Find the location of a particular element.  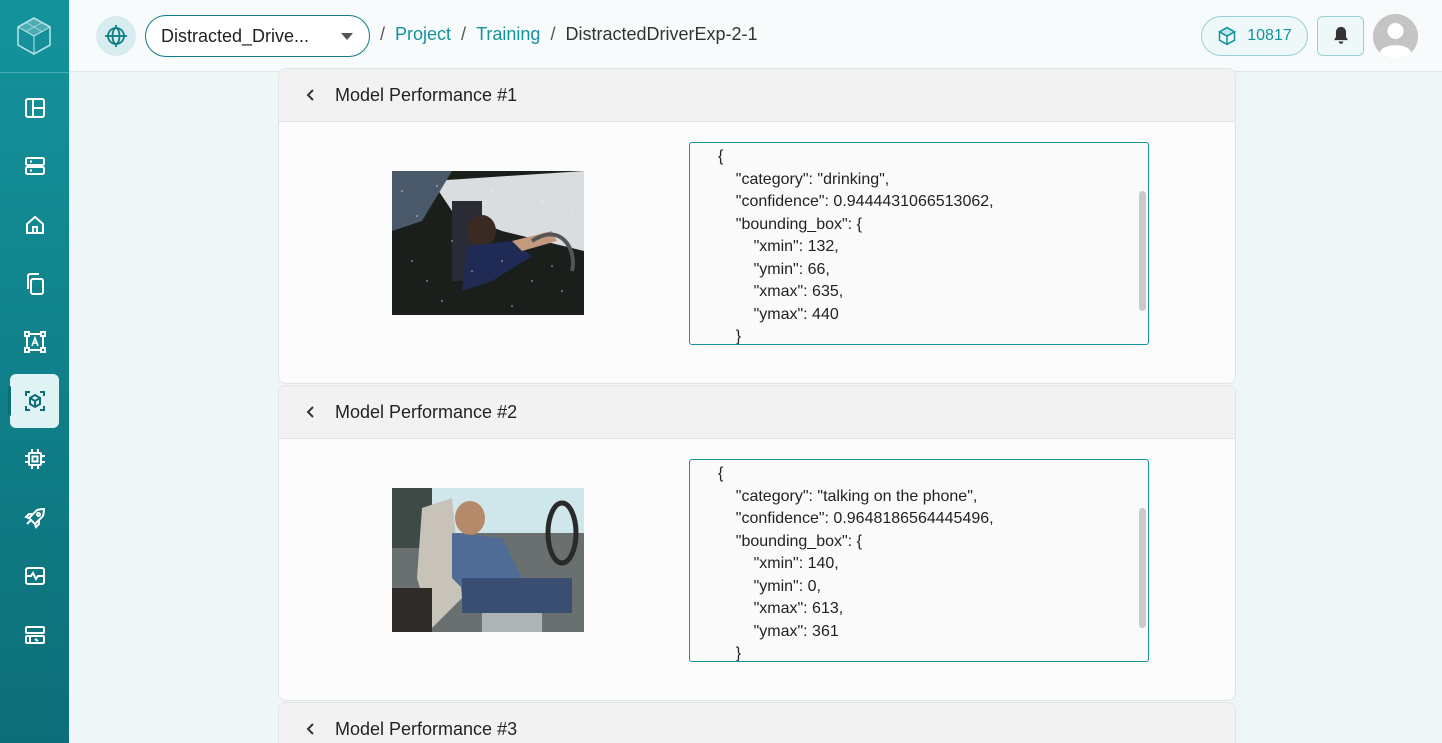

card-title: Model Performance #3 is located at coordinates (426, 728).